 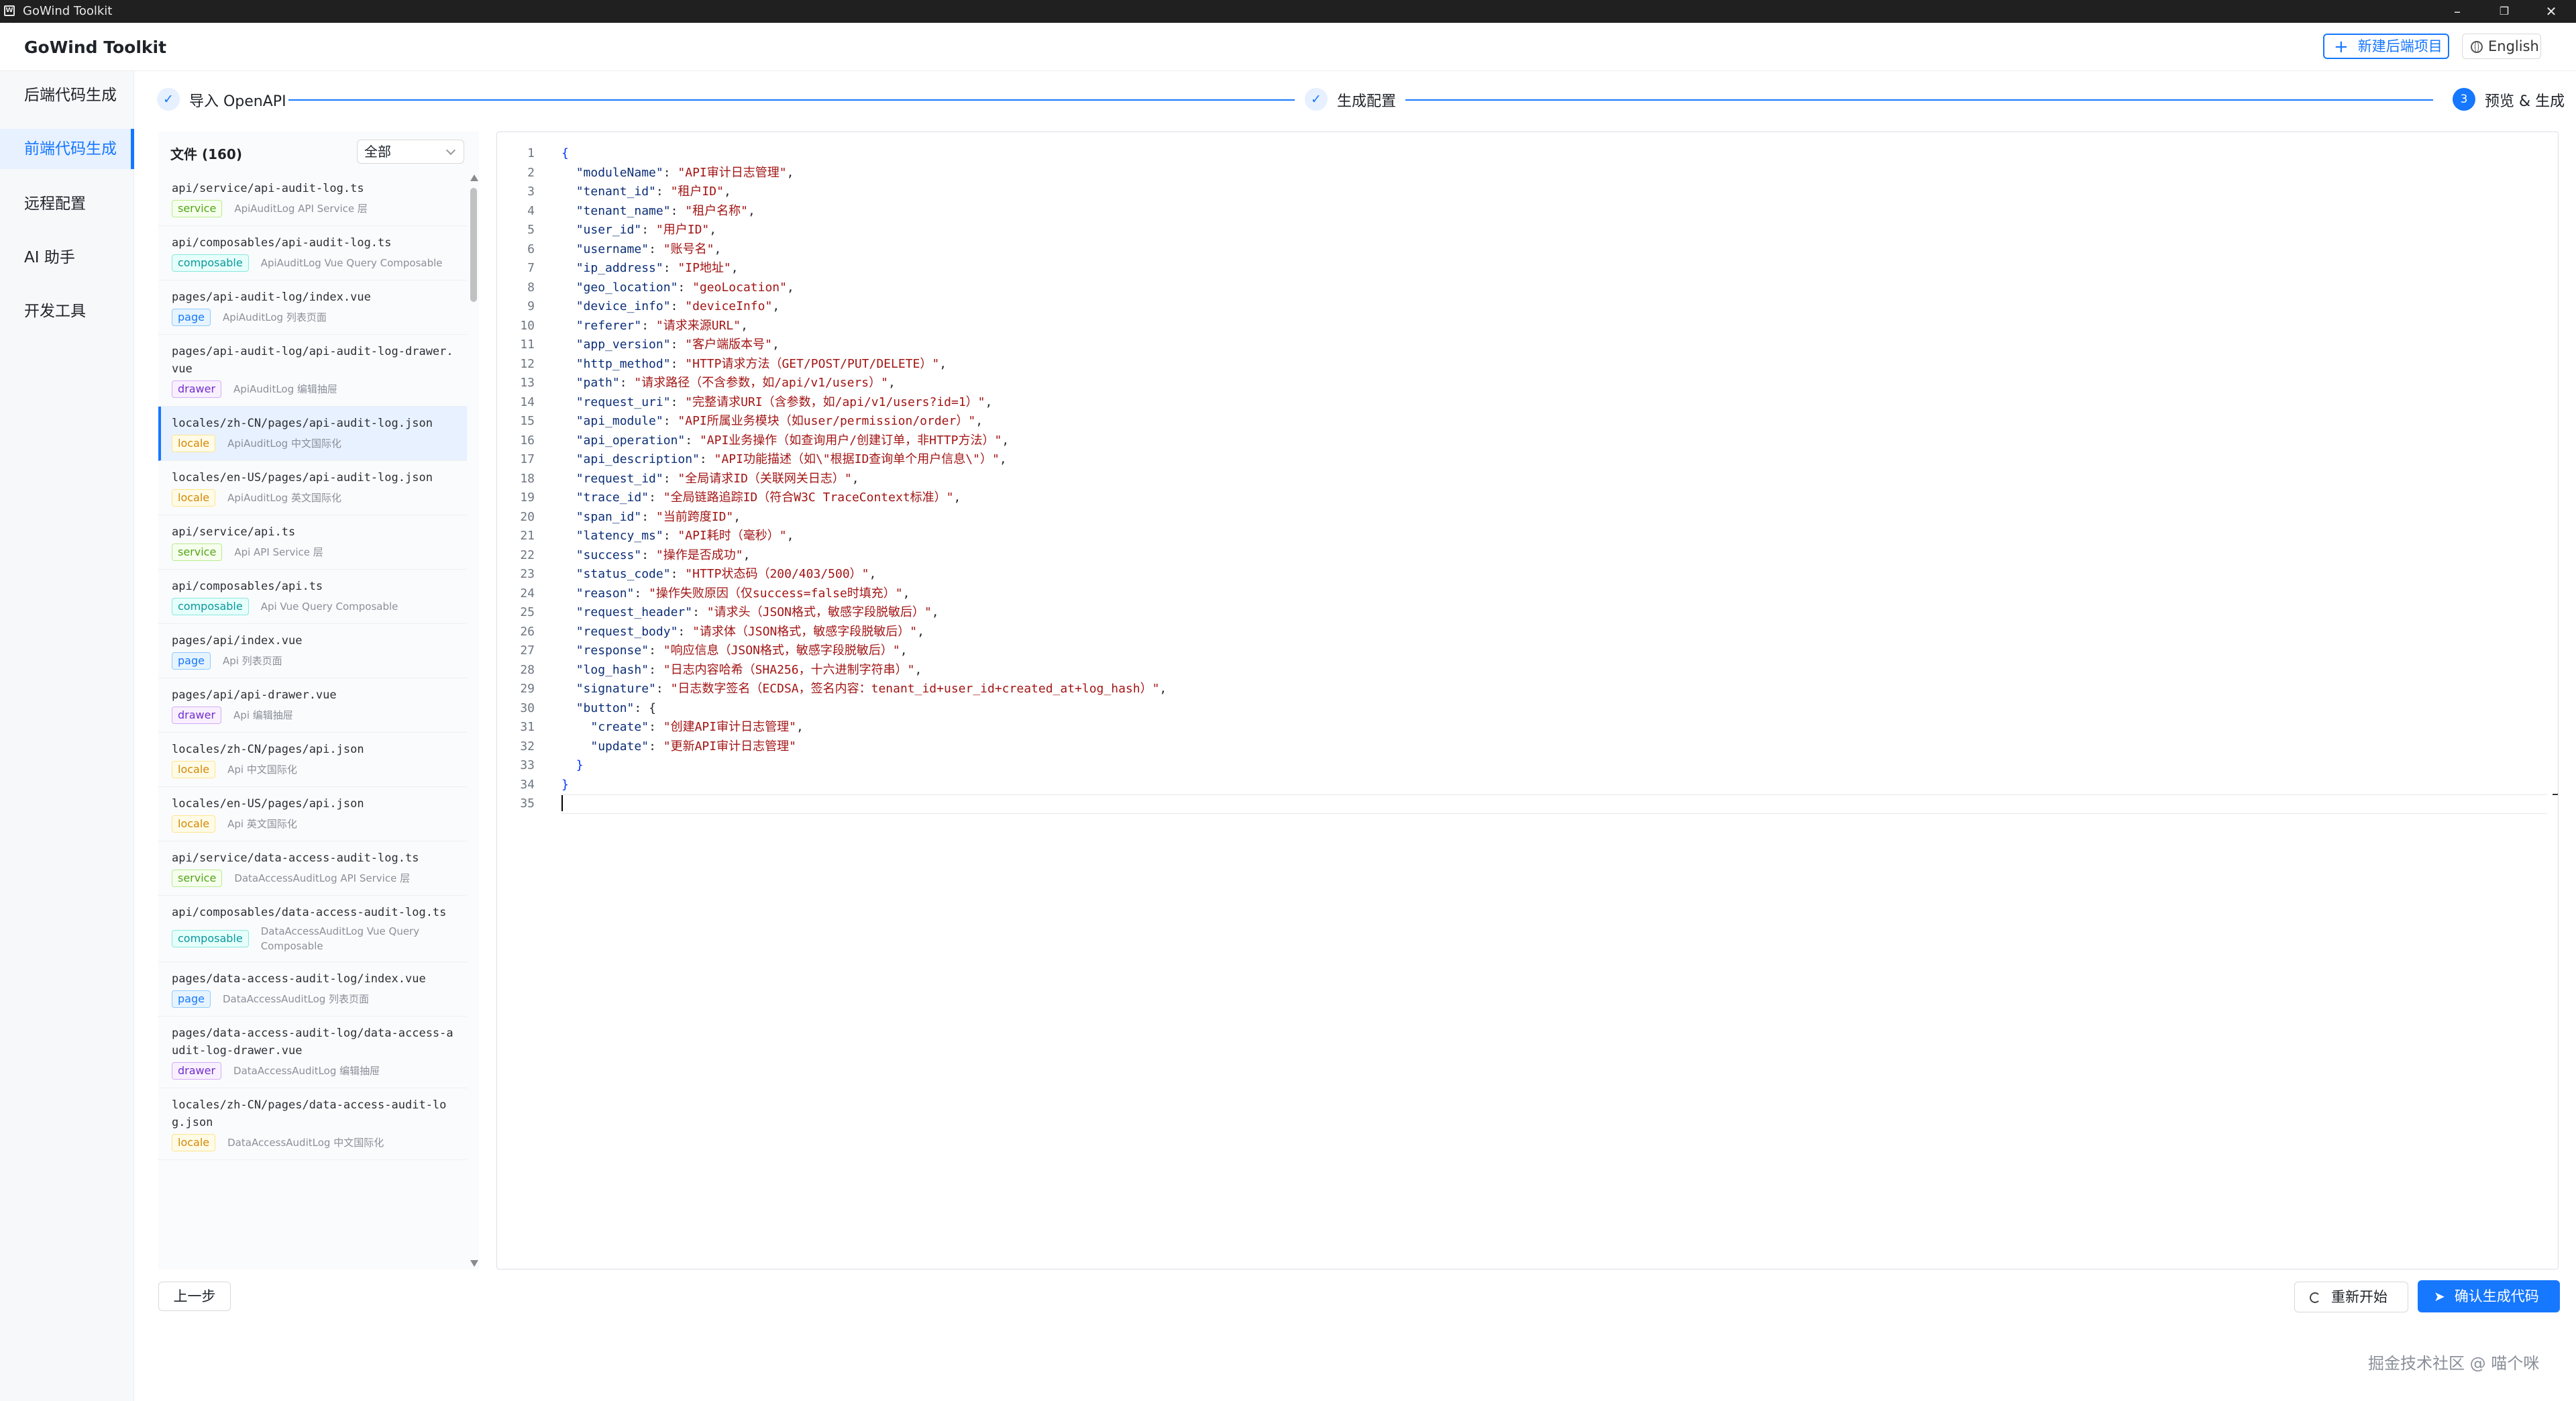 I want to click on step-generate-config: 生成配置, so click(x=1366, y=100).